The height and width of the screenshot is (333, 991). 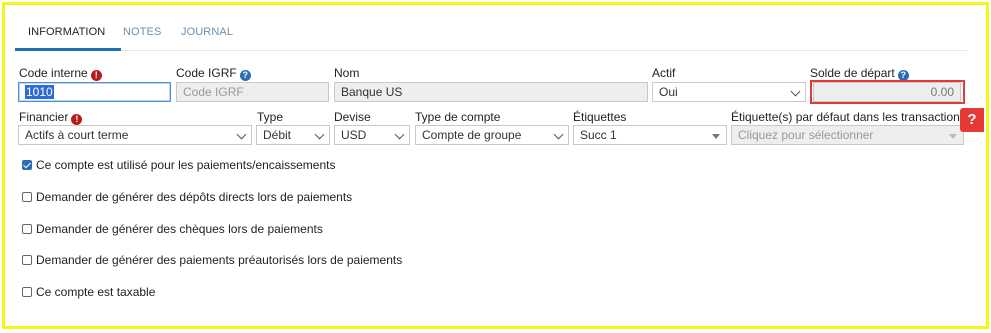 I want to click on active-tab-indicator, so click(x=68, y=49).